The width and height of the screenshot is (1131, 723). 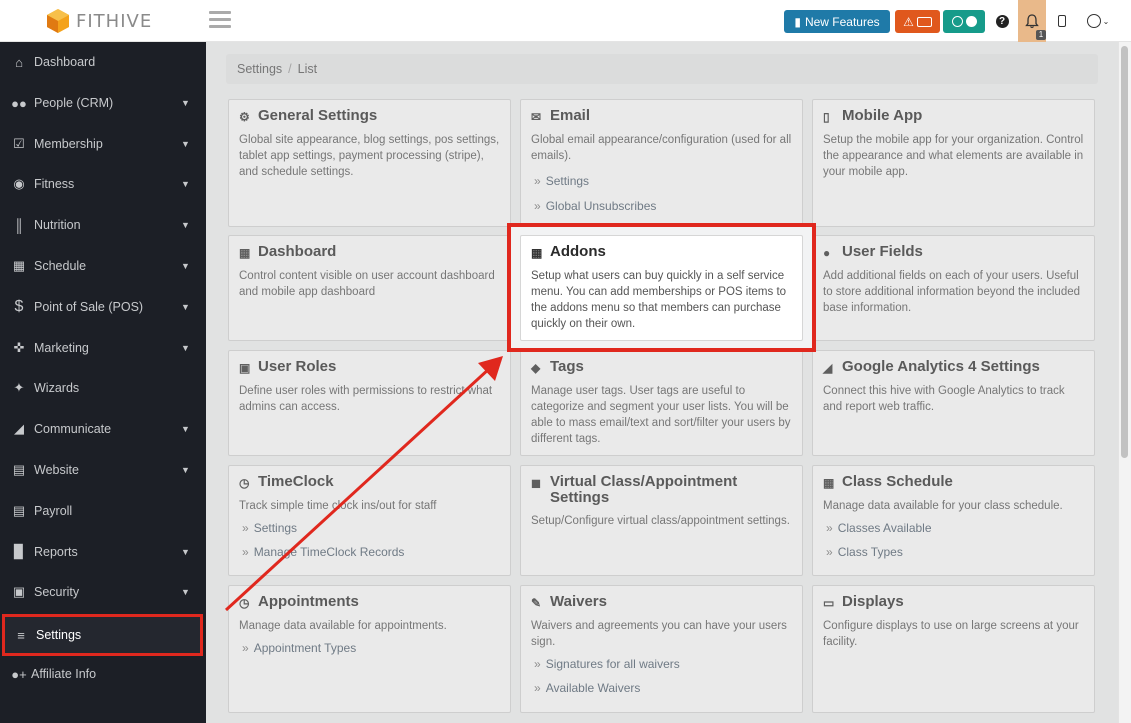 I want to click on scrollbar-thumb, so click(x=1124, y=252).